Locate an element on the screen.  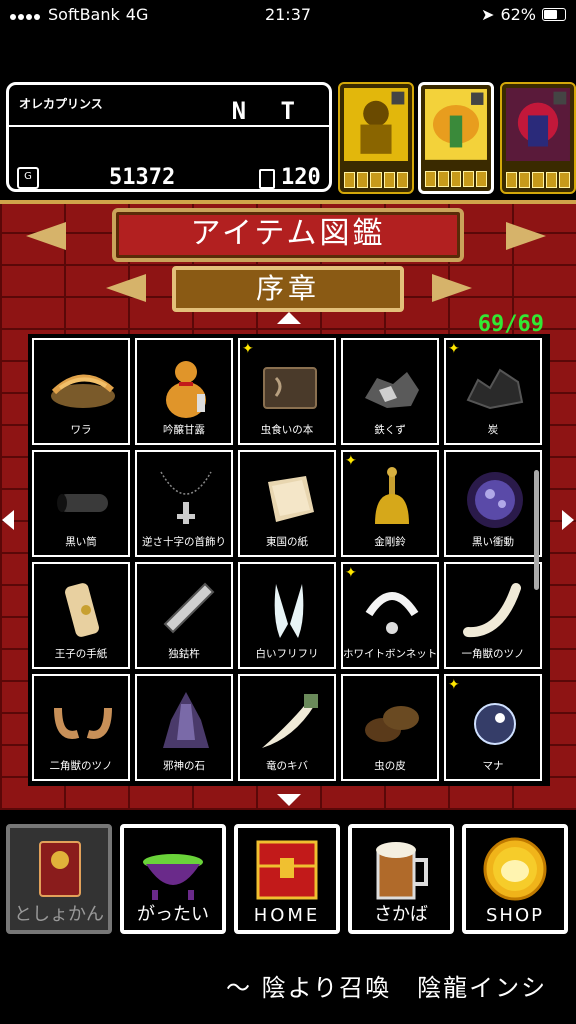
nav-fusion-button: がったい is located at coordinates (173, 879).